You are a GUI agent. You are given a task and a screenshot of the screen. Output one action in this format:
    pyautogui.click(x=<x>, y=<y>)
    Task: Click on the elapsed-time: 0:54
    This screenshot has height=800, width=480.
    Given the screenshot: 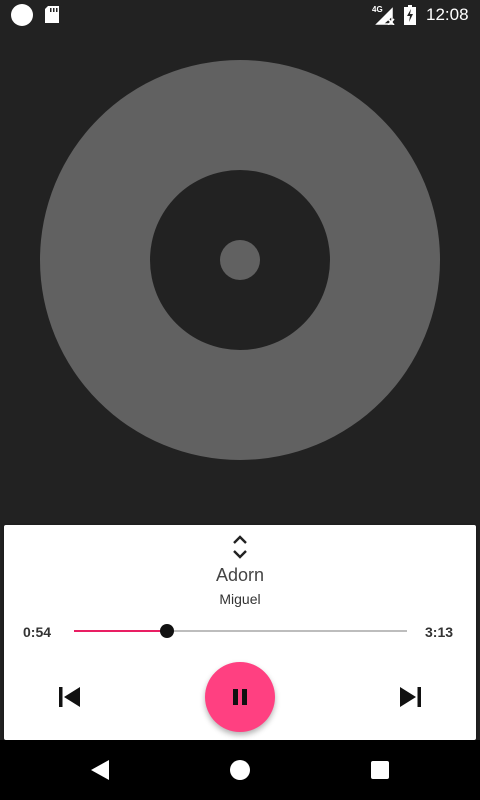 What is the action you would take?
    pyautogui.click(x=37, y=632)
    